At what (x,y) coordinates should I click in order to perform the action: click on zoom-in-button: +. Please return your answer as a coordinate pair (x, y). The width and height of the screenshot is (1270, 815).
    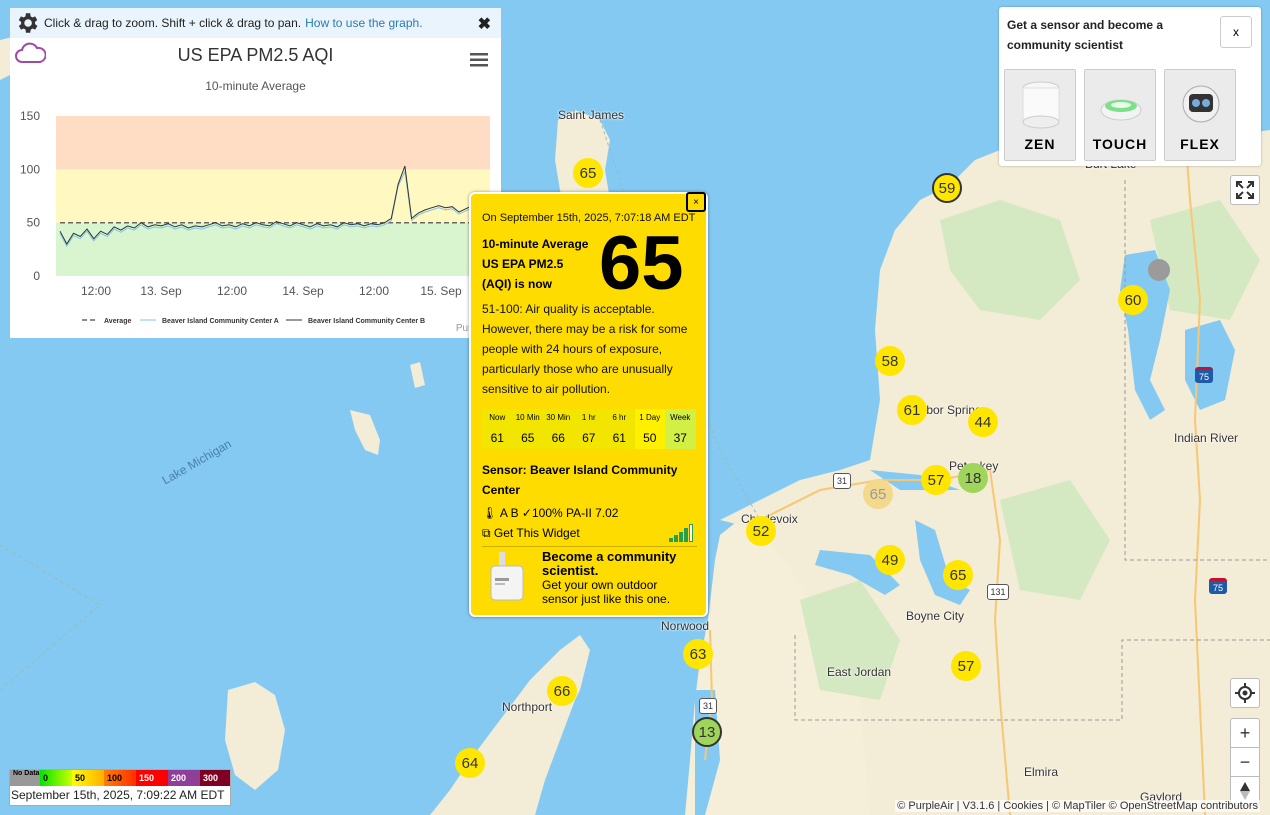
    Looking at the image, I should click on (1245, 733).